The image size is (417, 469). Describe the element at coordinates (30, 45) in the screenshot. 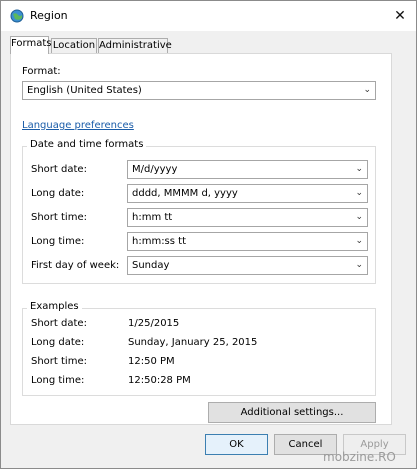

I see `tab-formats: Formats` at that location.